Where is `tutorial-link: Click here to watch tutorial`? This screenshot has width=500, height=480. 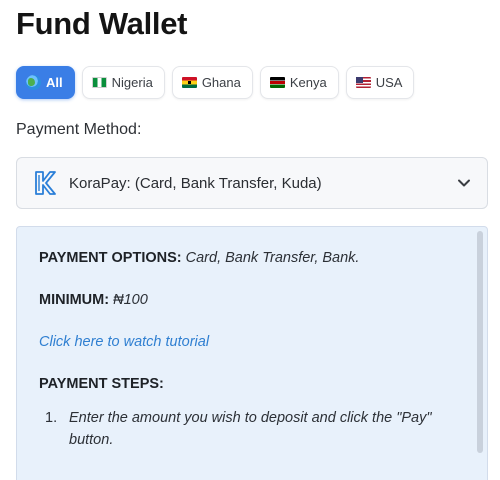 tutorial-link: Click here to watch tutorial is located at coordinates (124, 342).